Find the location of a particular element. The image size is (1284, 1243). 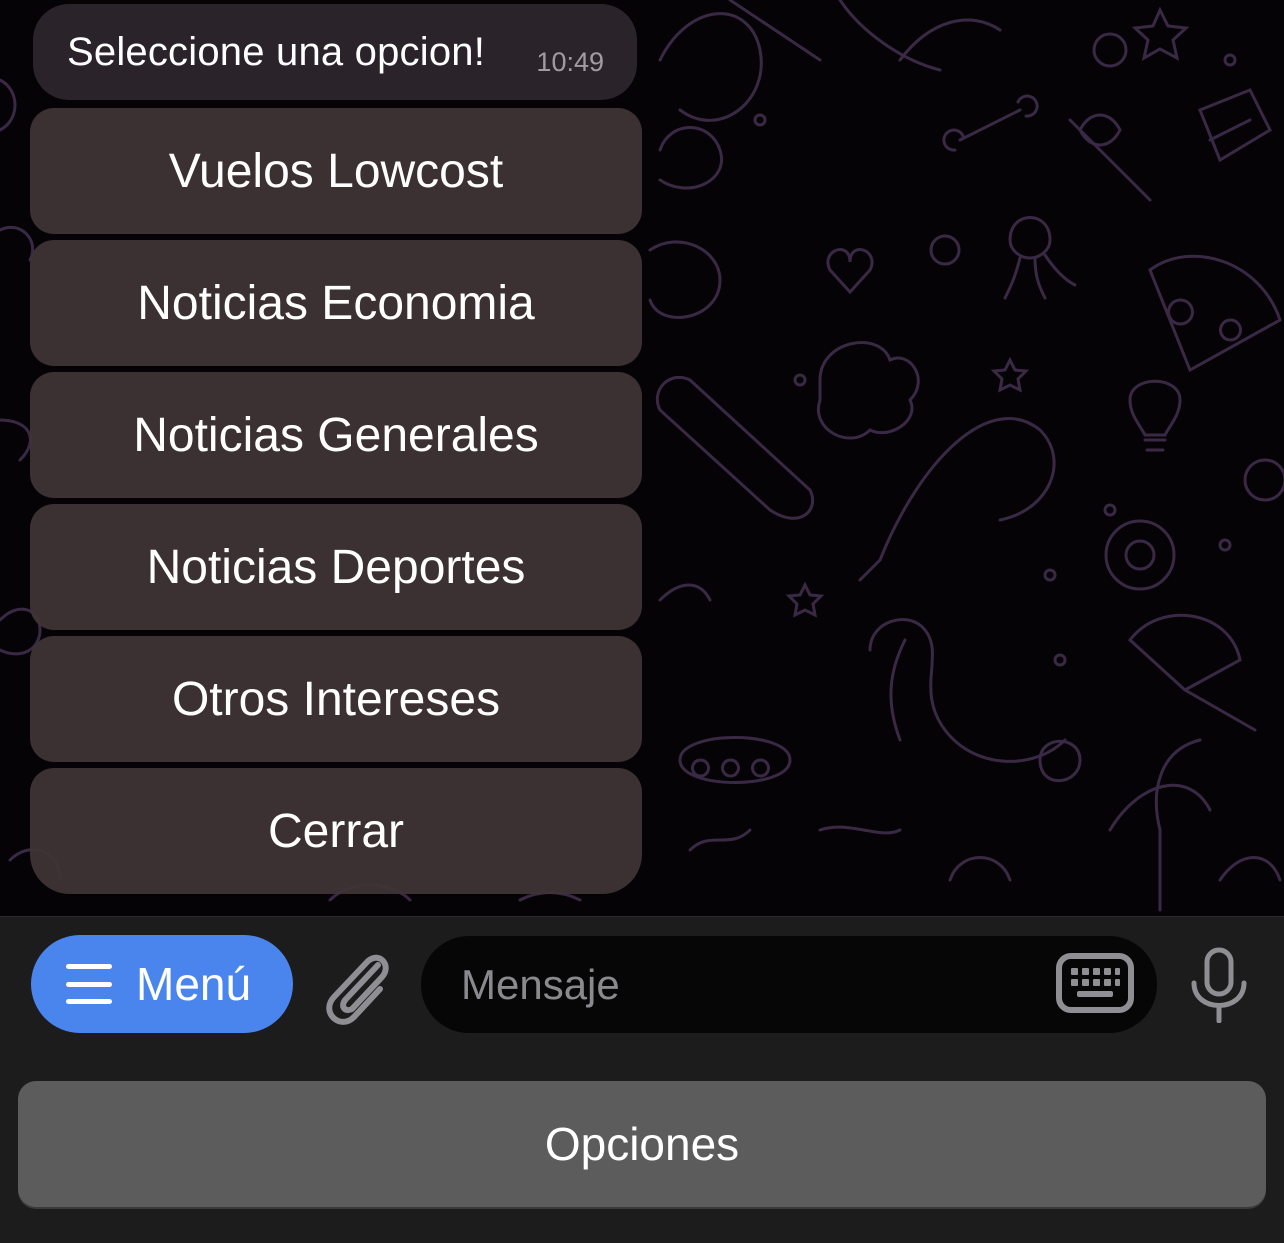

message-input: Mensaje is located at coordinates (789, 984).